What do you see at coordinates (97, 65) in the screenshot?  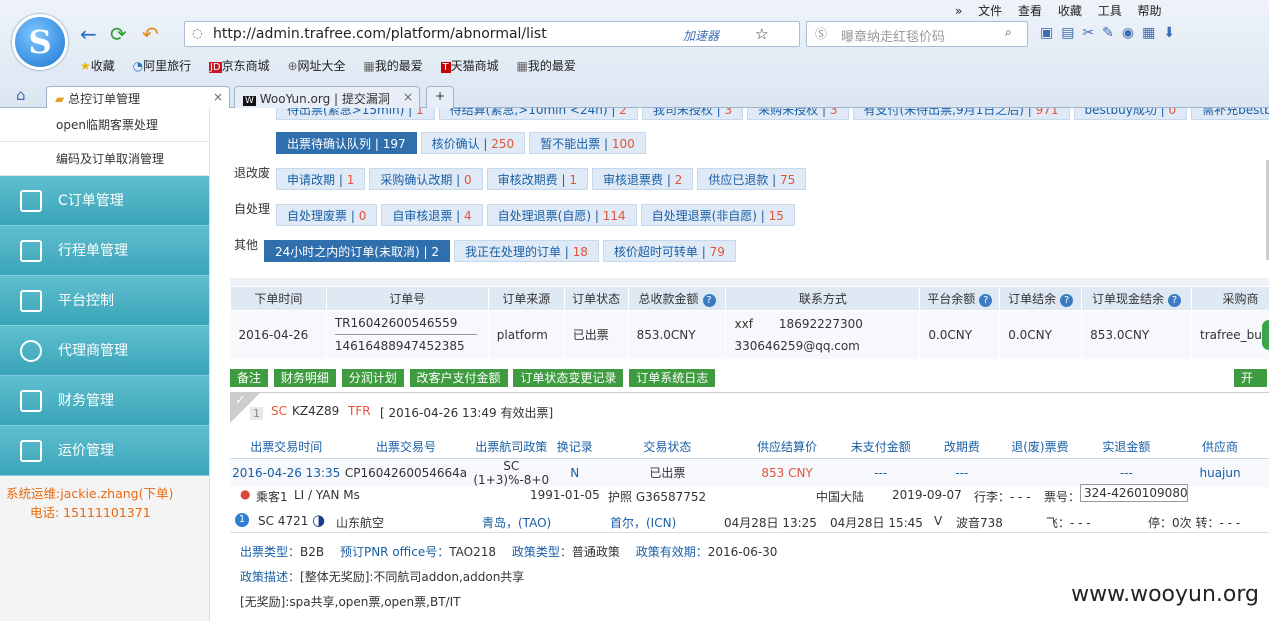 I see `fav-item-collect: ★收藏` at bounding box center [97, 65].